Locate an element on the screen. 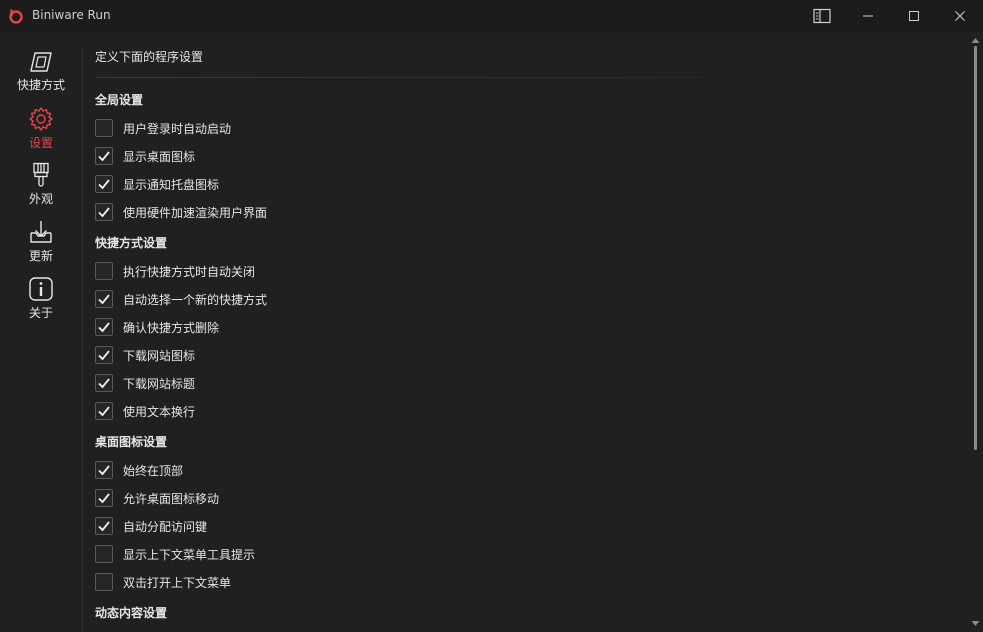  option-always-on-top: 始终在顶部 is located at coordinates (139, 470).